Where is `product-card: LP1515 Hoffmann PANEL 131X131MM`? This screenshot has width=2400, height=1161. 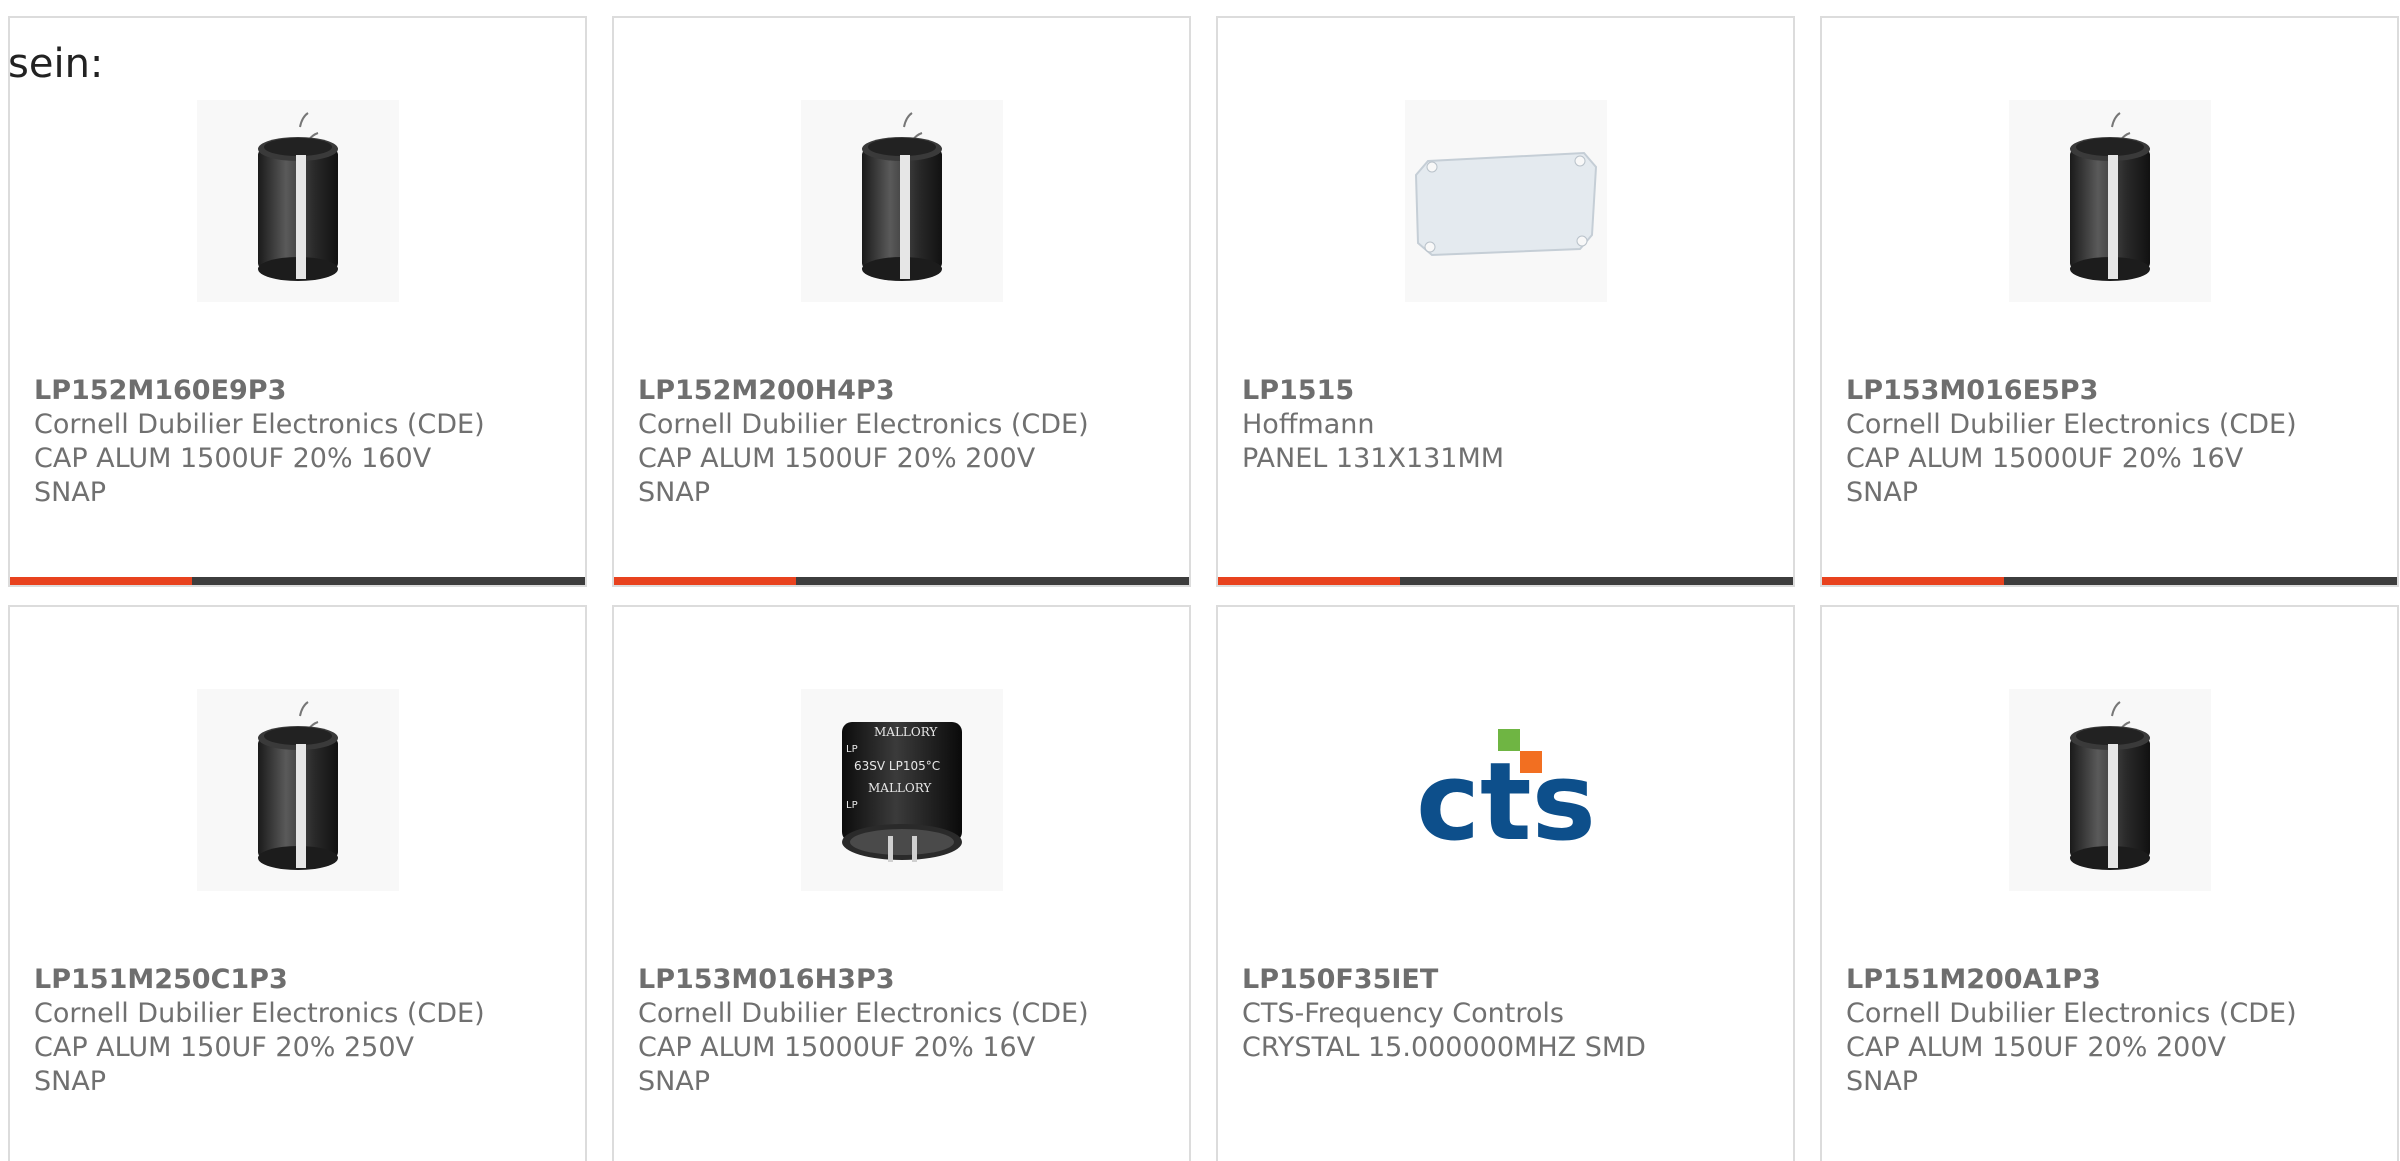
product-card: LP1515 Hoffmann PANEL 131X131MM is located at coordinates (1505, 301).